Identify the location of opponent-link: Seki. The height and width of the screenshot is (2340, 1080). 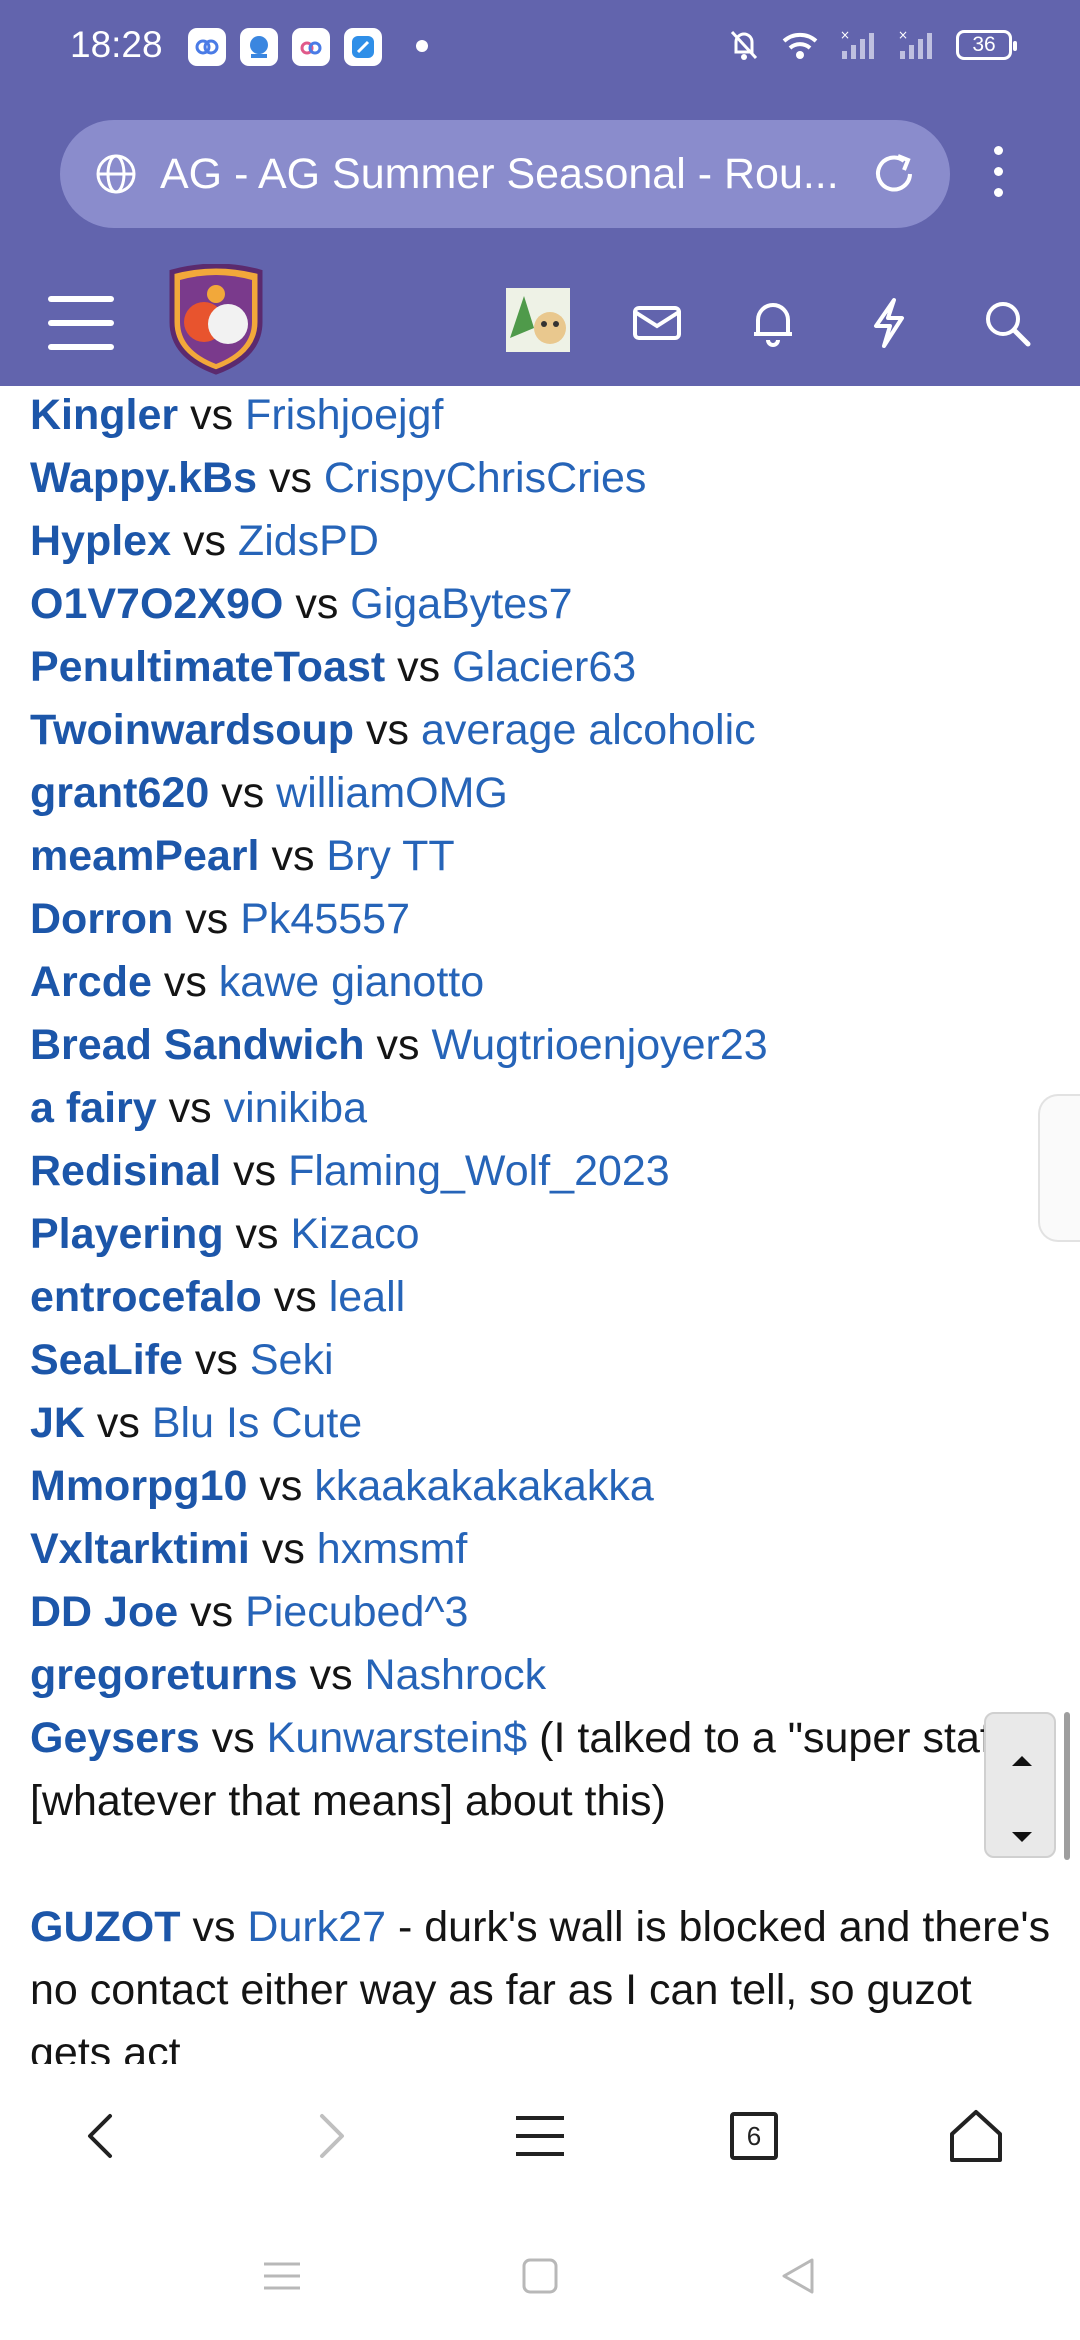
(292, 1360).